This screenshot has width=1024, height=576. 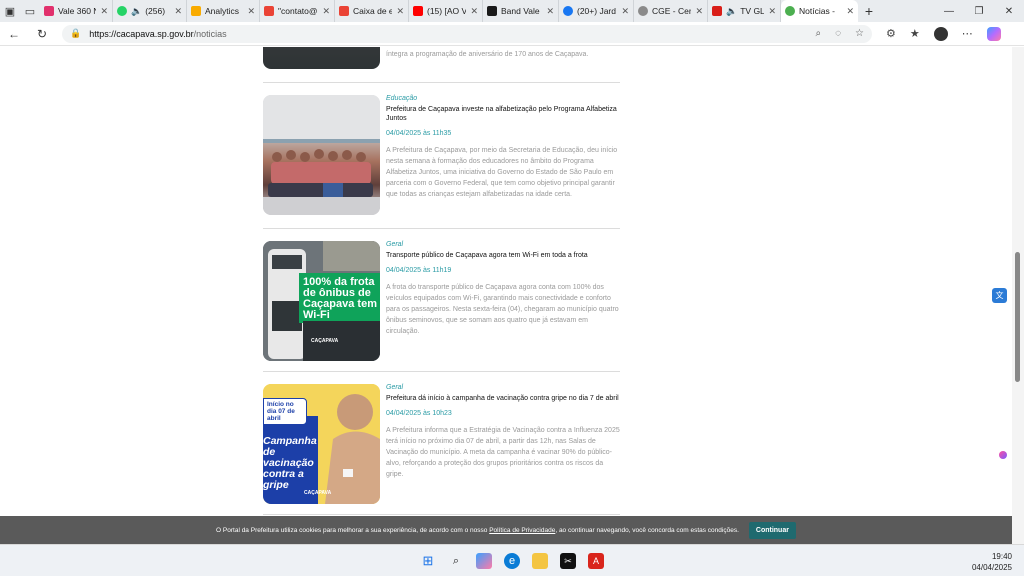 What do you see at coordinates (428, 561) in the screenshot?
I see `start-icon: ⊞` at bounding box center [428, 561].